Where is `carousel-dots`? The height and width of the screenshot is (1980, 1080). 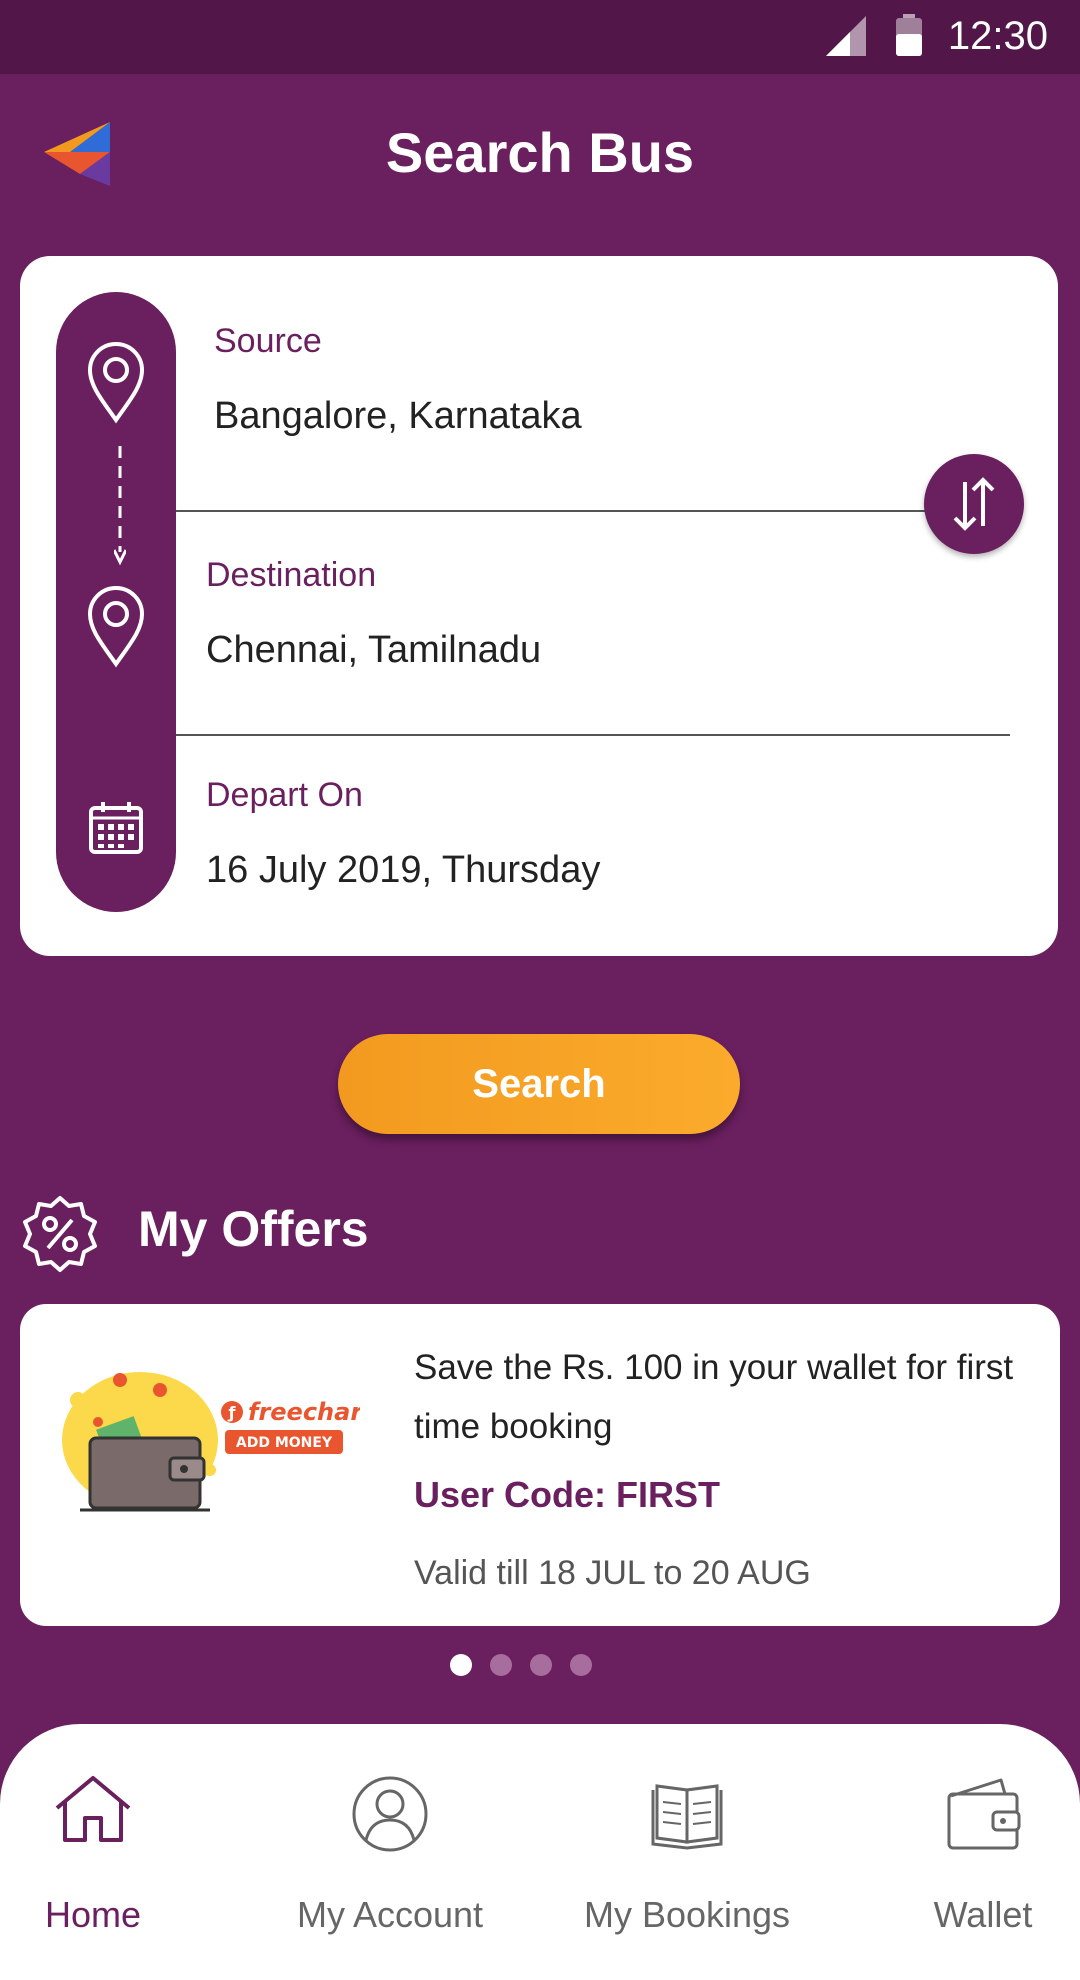
carousel-dots is located at coordinates (521, 1665).